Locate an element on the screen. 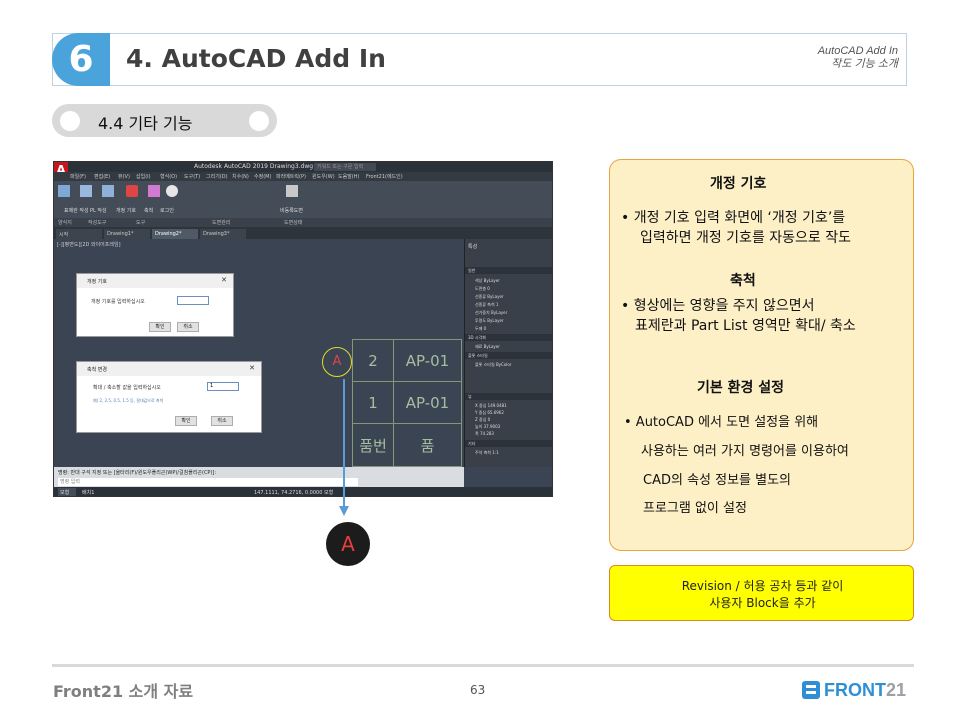  footer-divider is located at coordinates (483, 665).